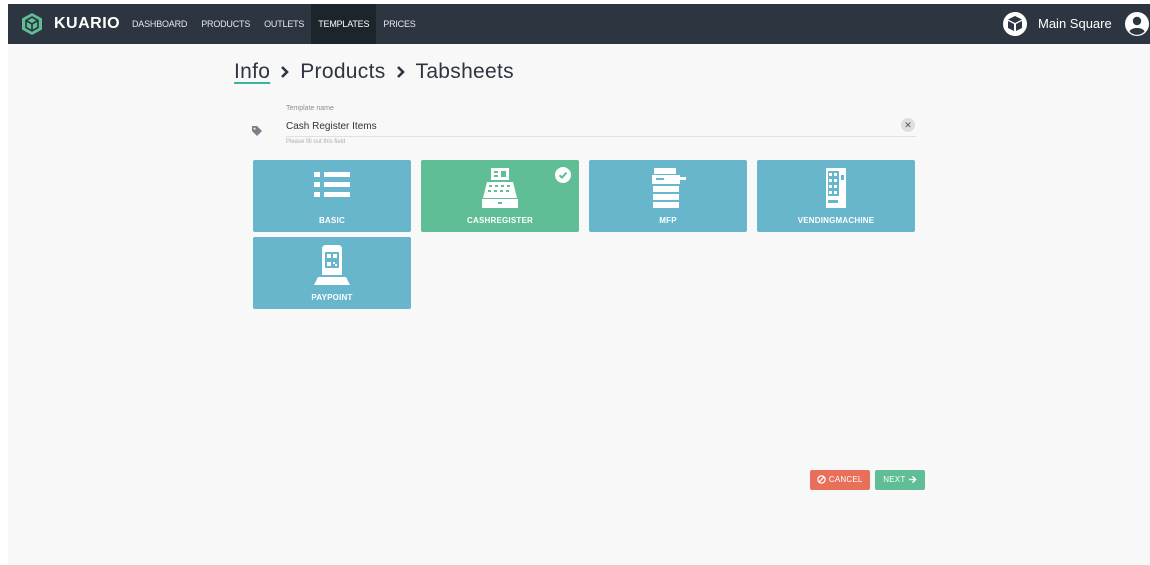 The image size is (1150, 565). What do you see at coordinates (464, 71) in the screenshot?
I see `breadcrumb-tabsheets: Tabsheets` at bounding box center [464, 71].